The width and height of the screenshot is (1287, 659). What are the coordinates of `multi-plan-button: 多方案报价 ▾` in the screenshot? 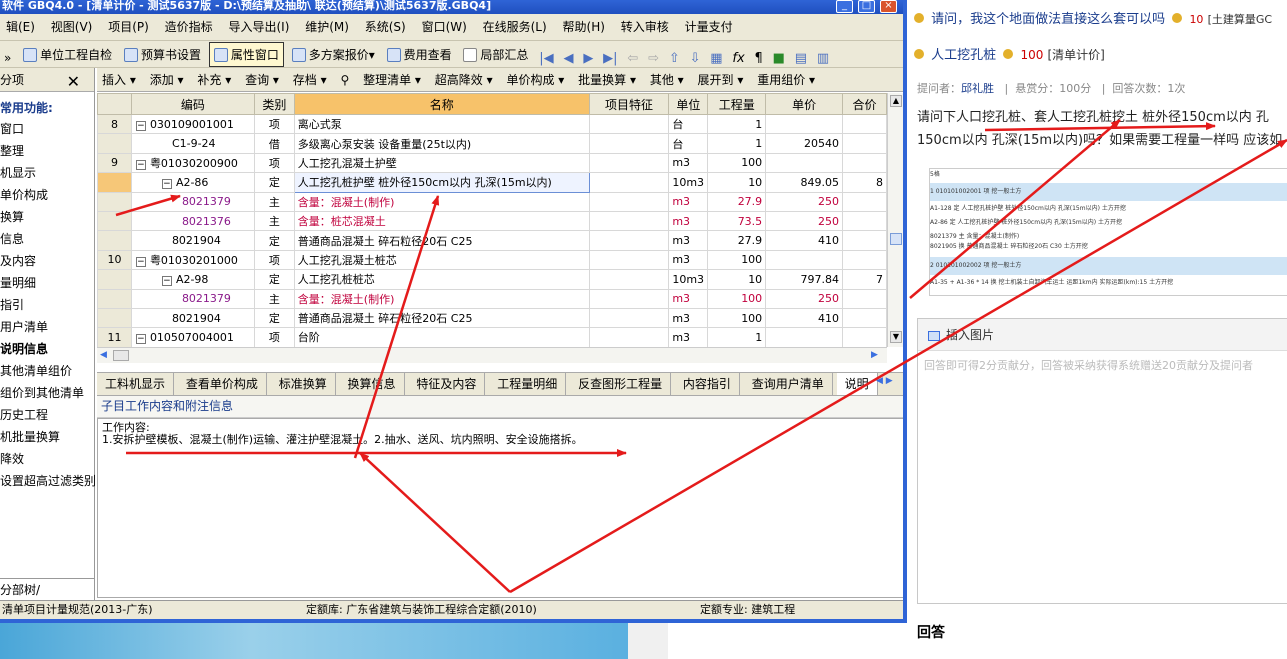 It's located at (333, 54).